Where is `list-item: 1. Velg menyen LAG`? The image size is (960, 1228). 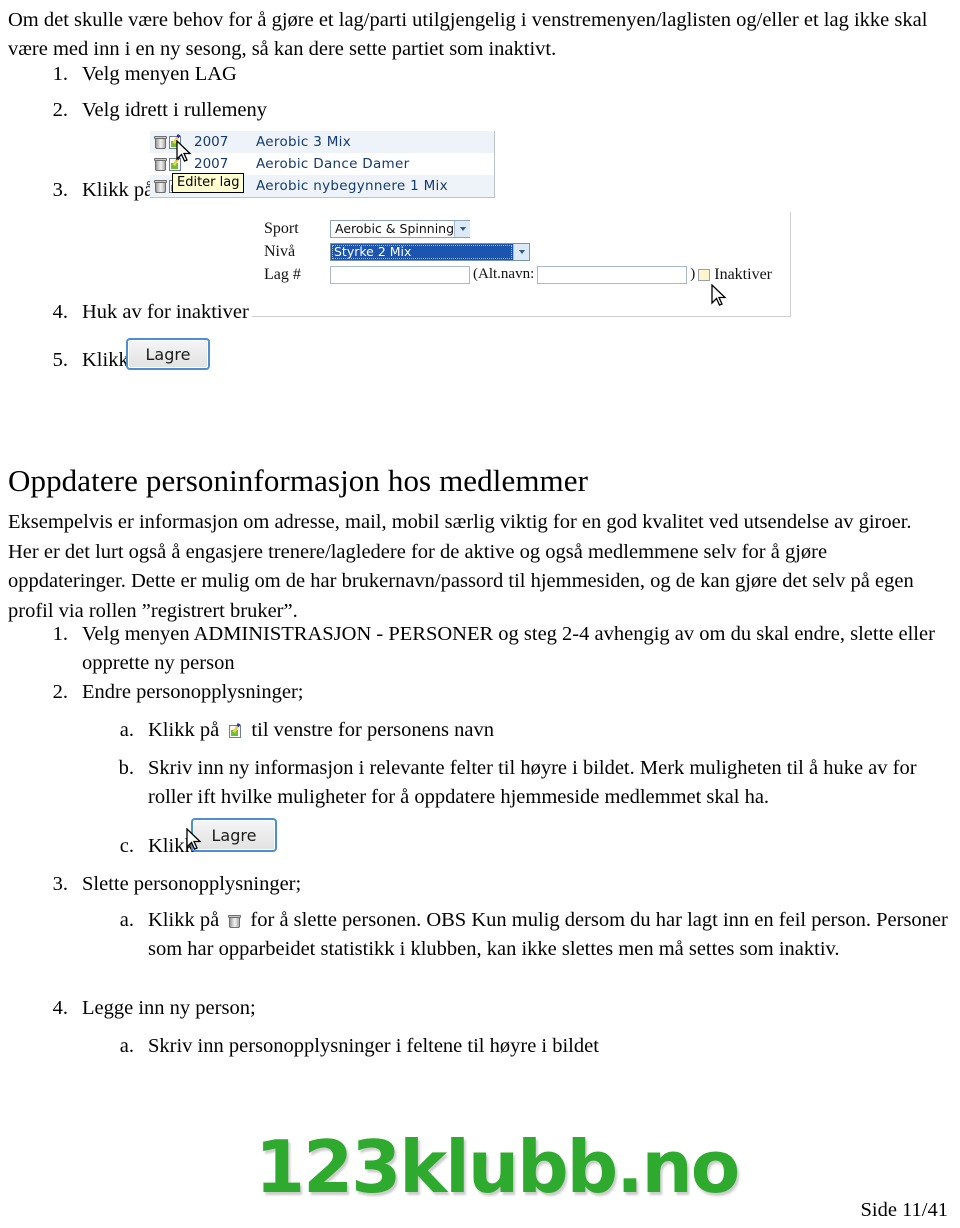
list-item: 1. Velg menyen LAG is located at coordinates (334, 74).